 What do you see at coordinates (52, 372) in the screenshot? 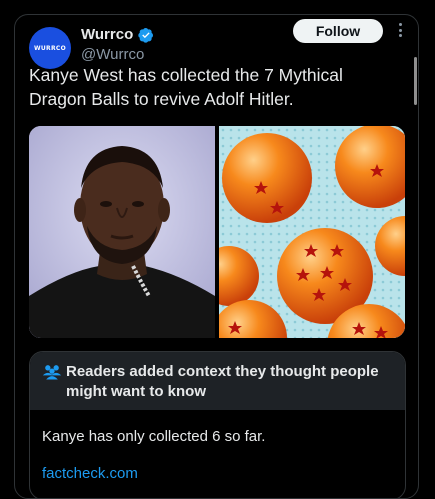
I see `people-icon` at bounding box center [52, 372].